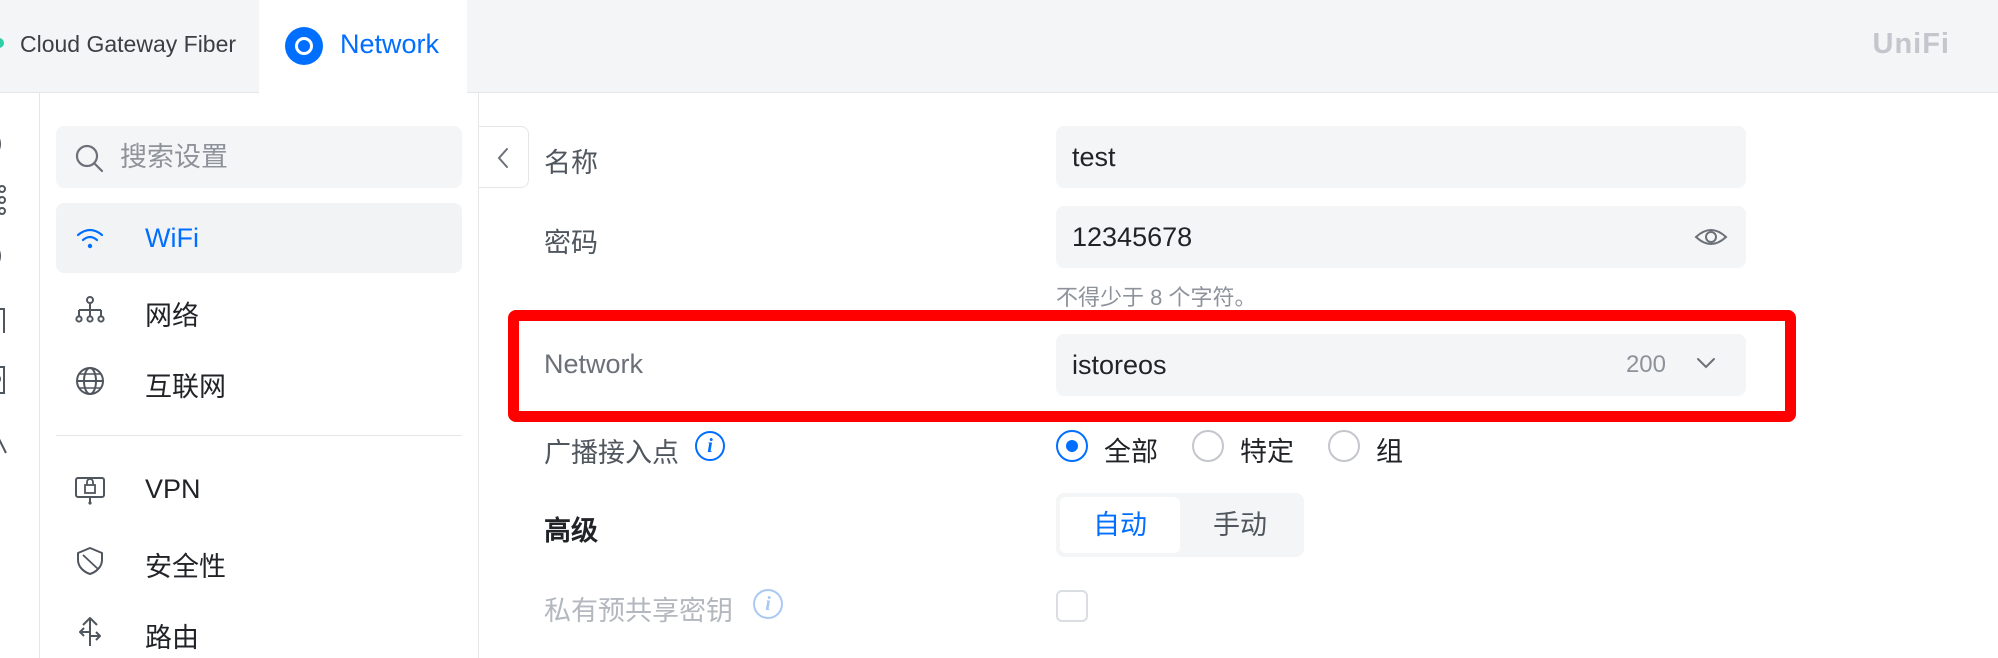  I want to click on sidebar-item-vpn: VPN, so click(259, 489).